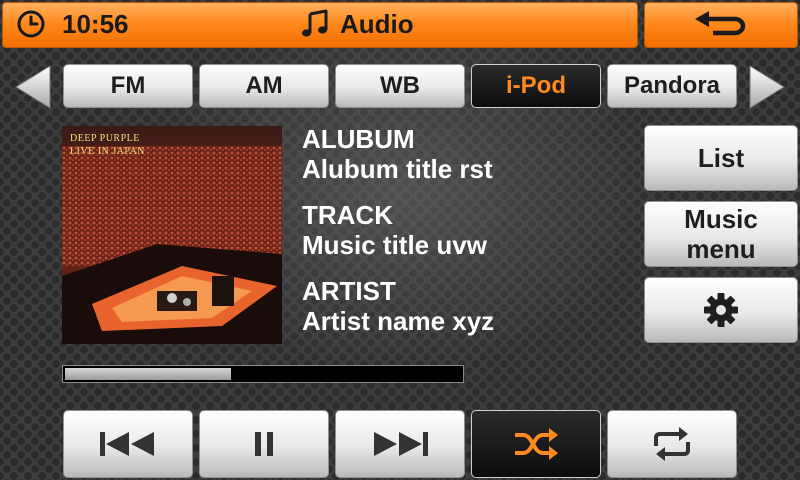 This screenshot has width=800, height=480. I want to click on gear-icon, so click(721, 310).